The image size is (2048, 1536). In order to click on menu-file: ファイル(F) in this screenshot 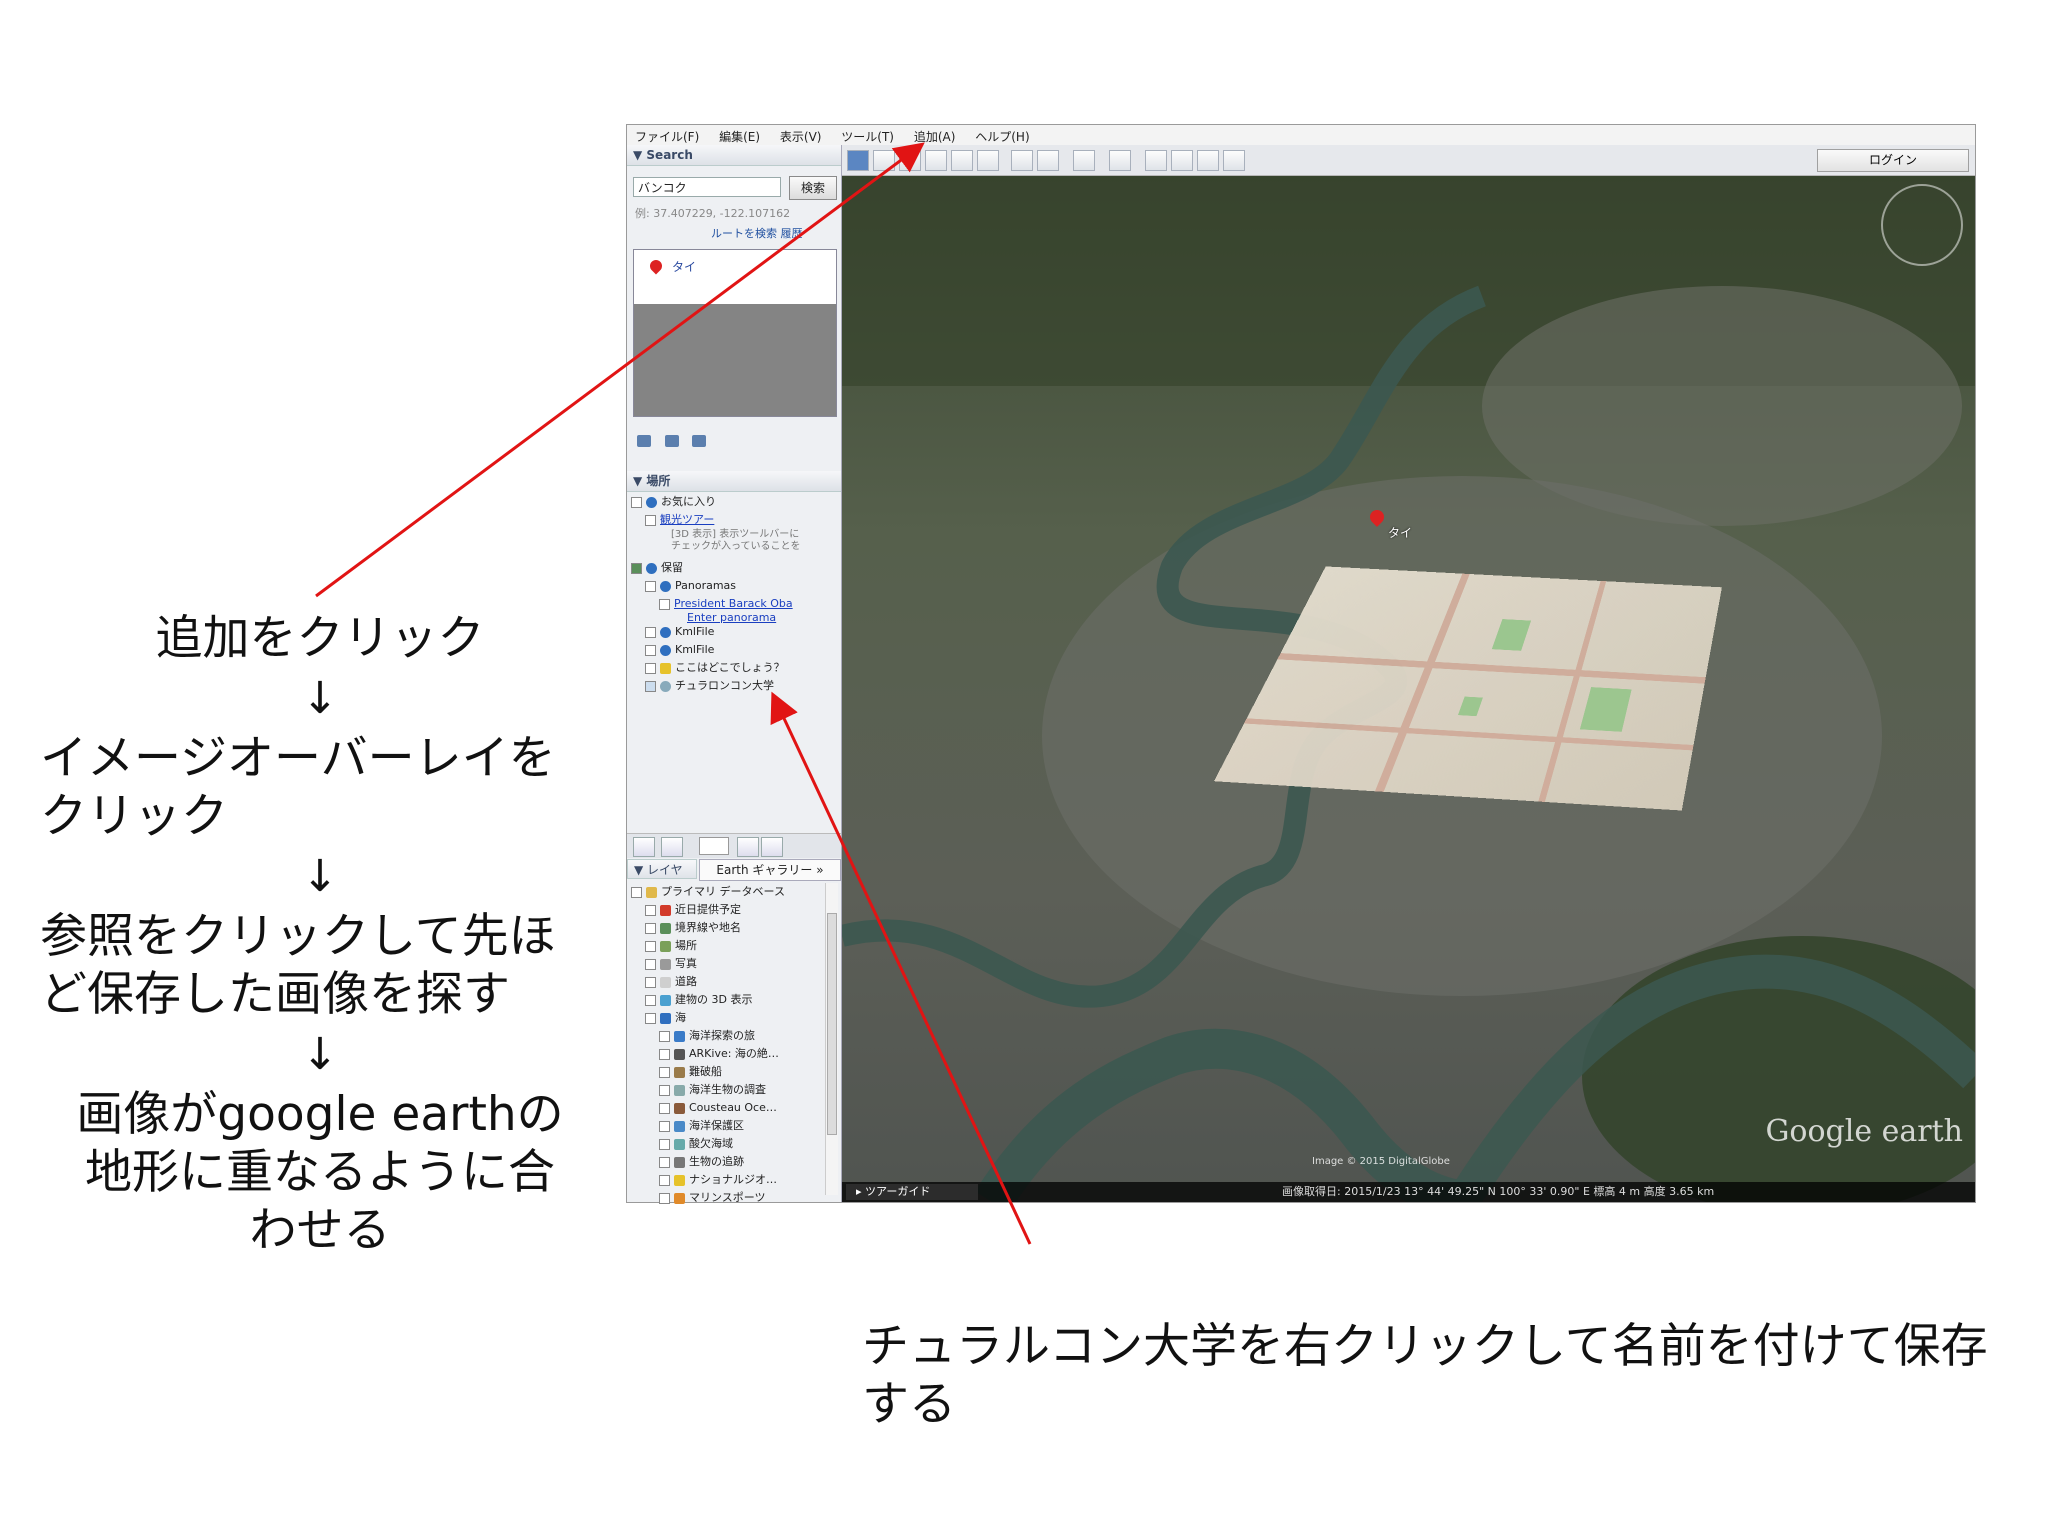, I will do `click(667, 135)`.